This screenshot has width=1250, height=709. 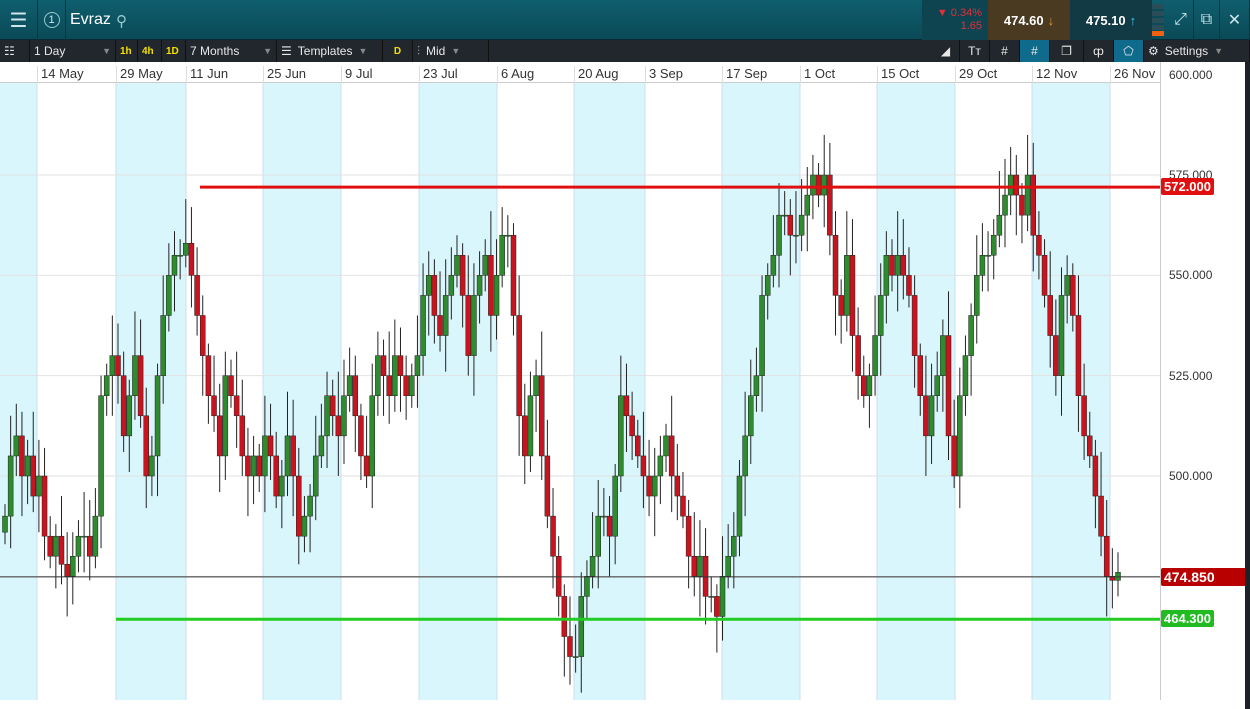 What do you see at coordinates (174, 51) in the screenshot?
I see `interval-1d: 1D` at bounding box center [174, 51].